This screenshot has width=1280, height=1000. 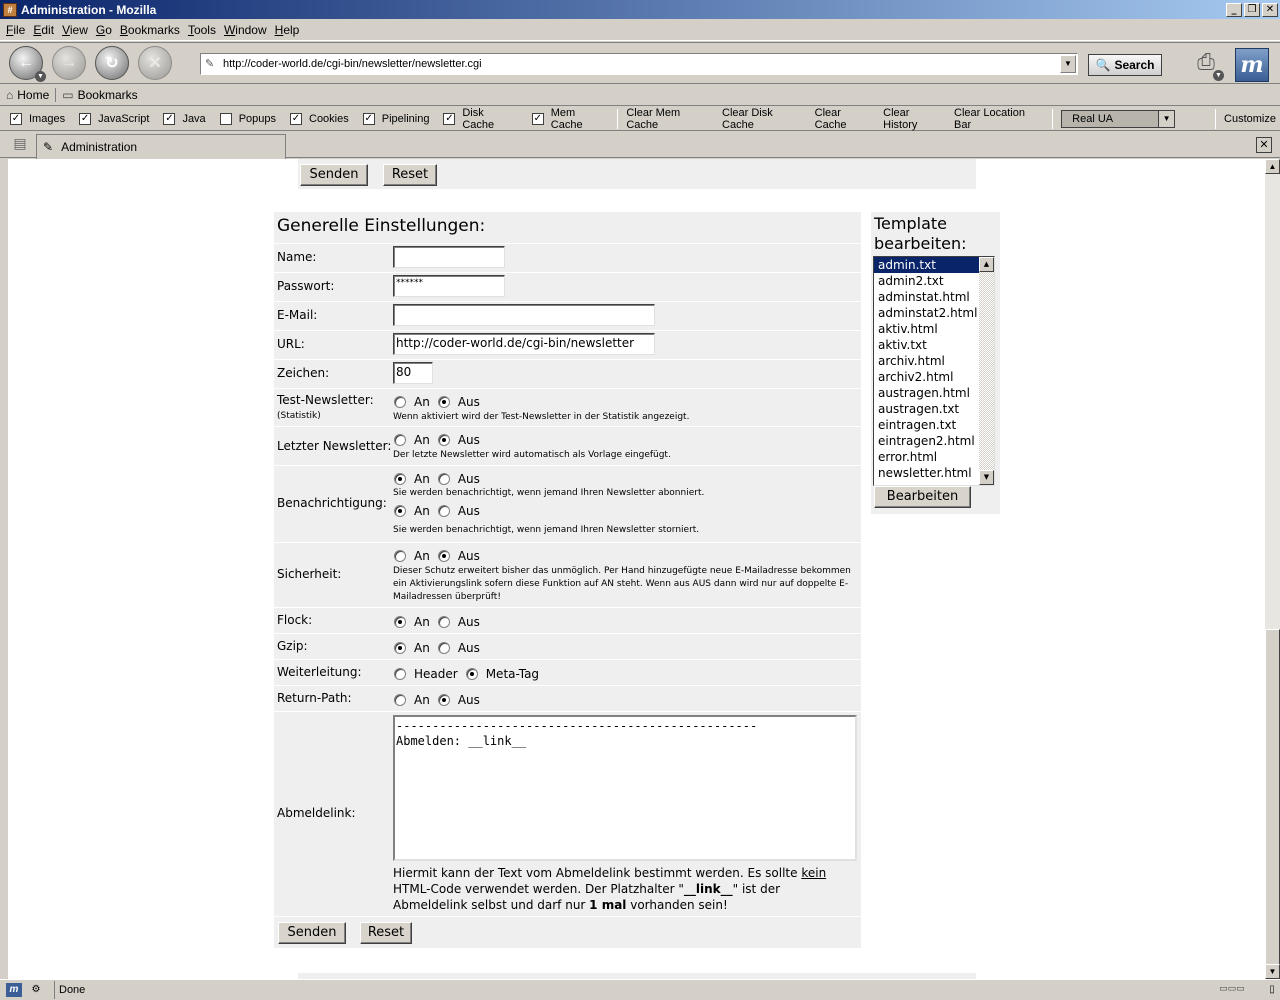 I want to click on user-agent-select: Real UA ▼, so click(x=1118, y=118).